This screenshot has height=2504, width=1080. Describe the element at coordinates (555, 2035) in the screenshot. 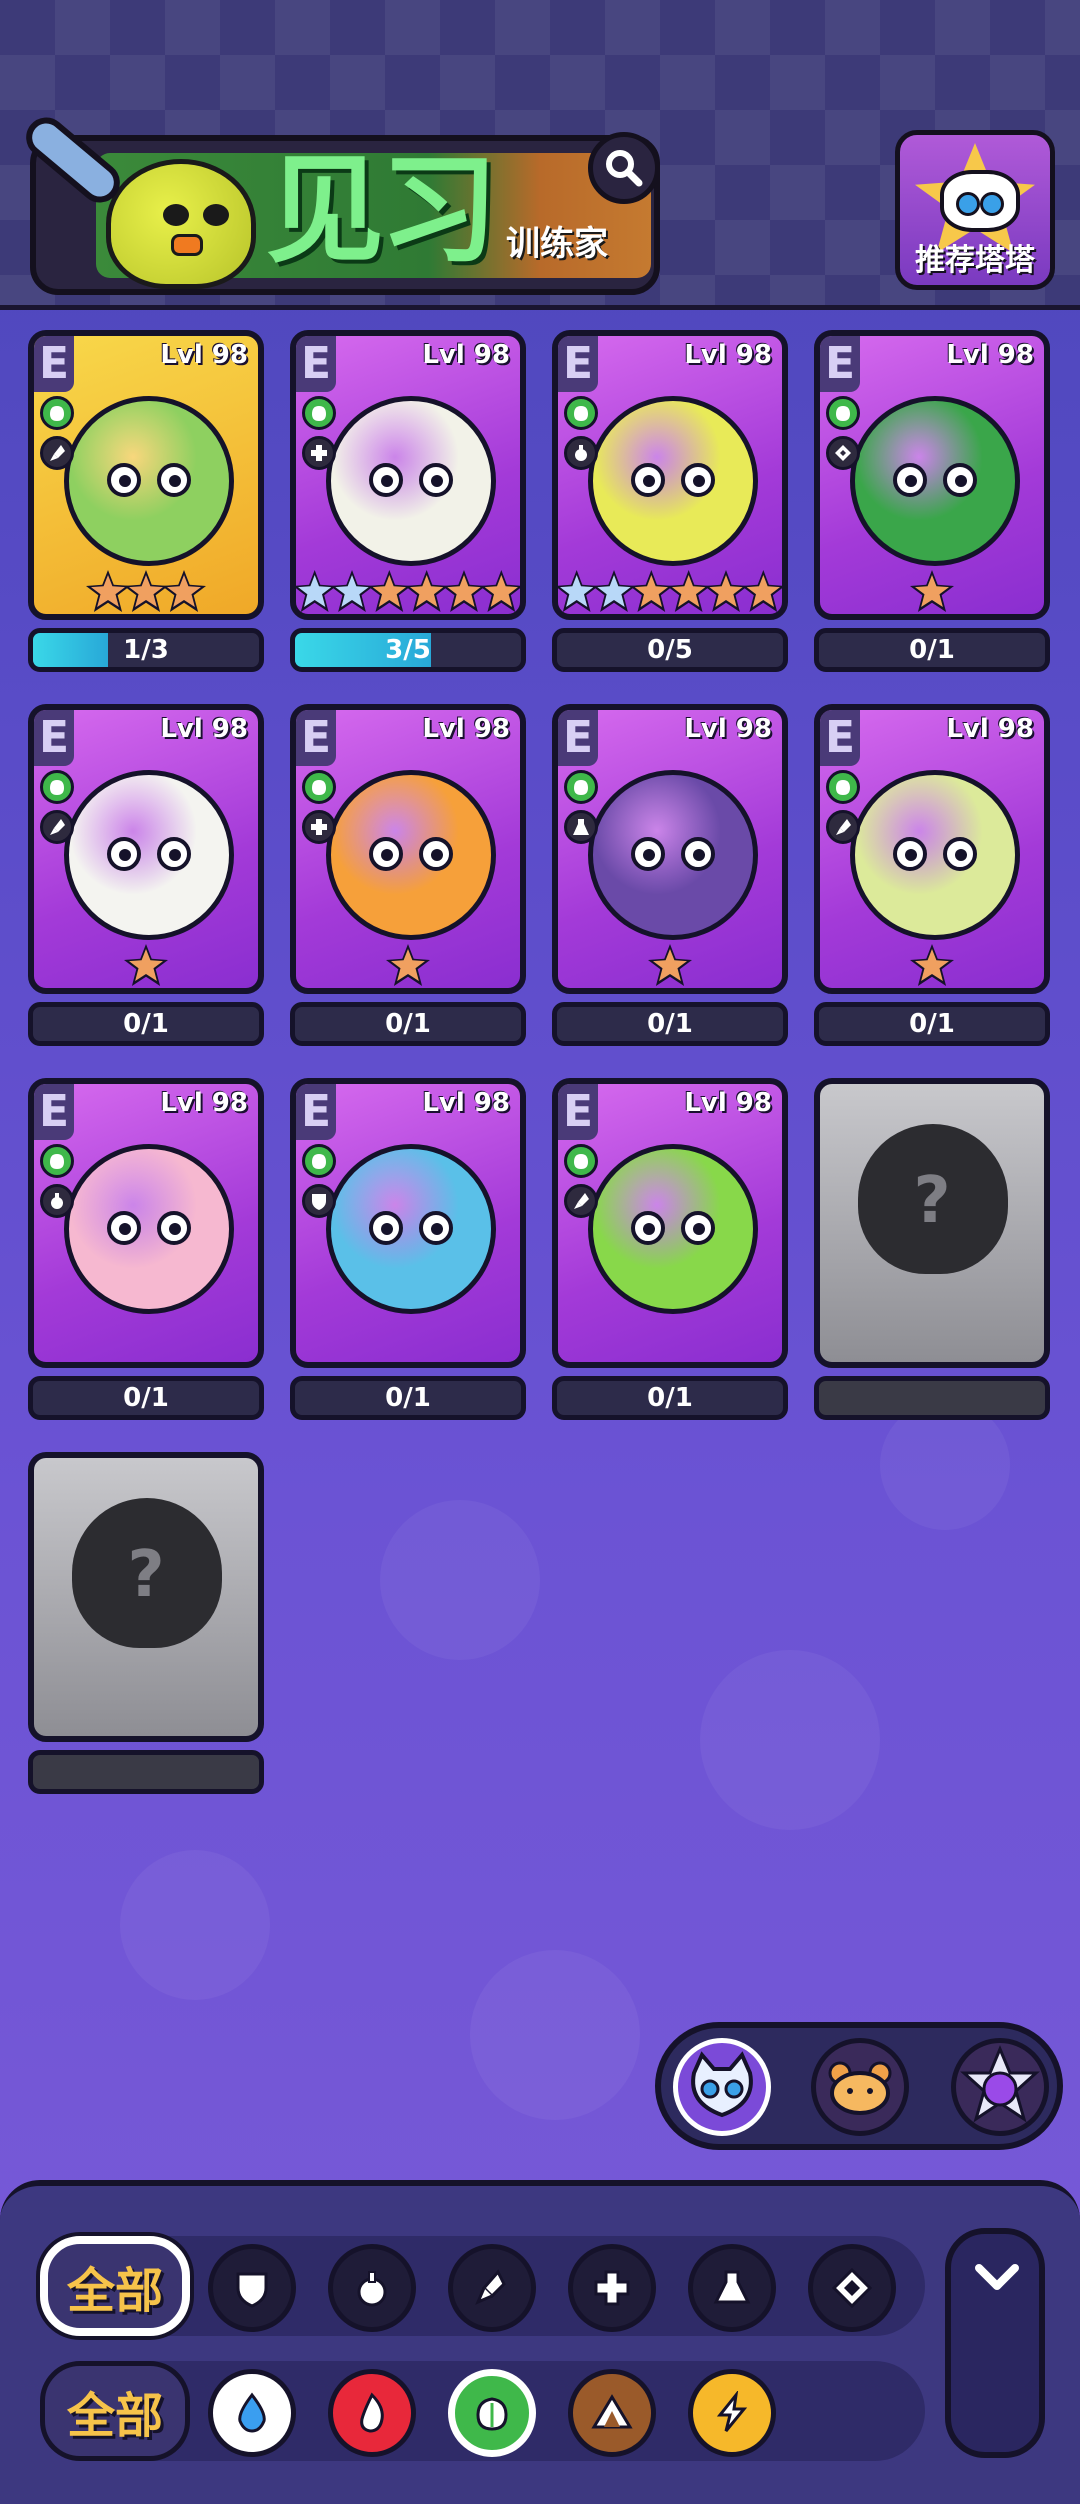

I see `background-decoration` at that location.